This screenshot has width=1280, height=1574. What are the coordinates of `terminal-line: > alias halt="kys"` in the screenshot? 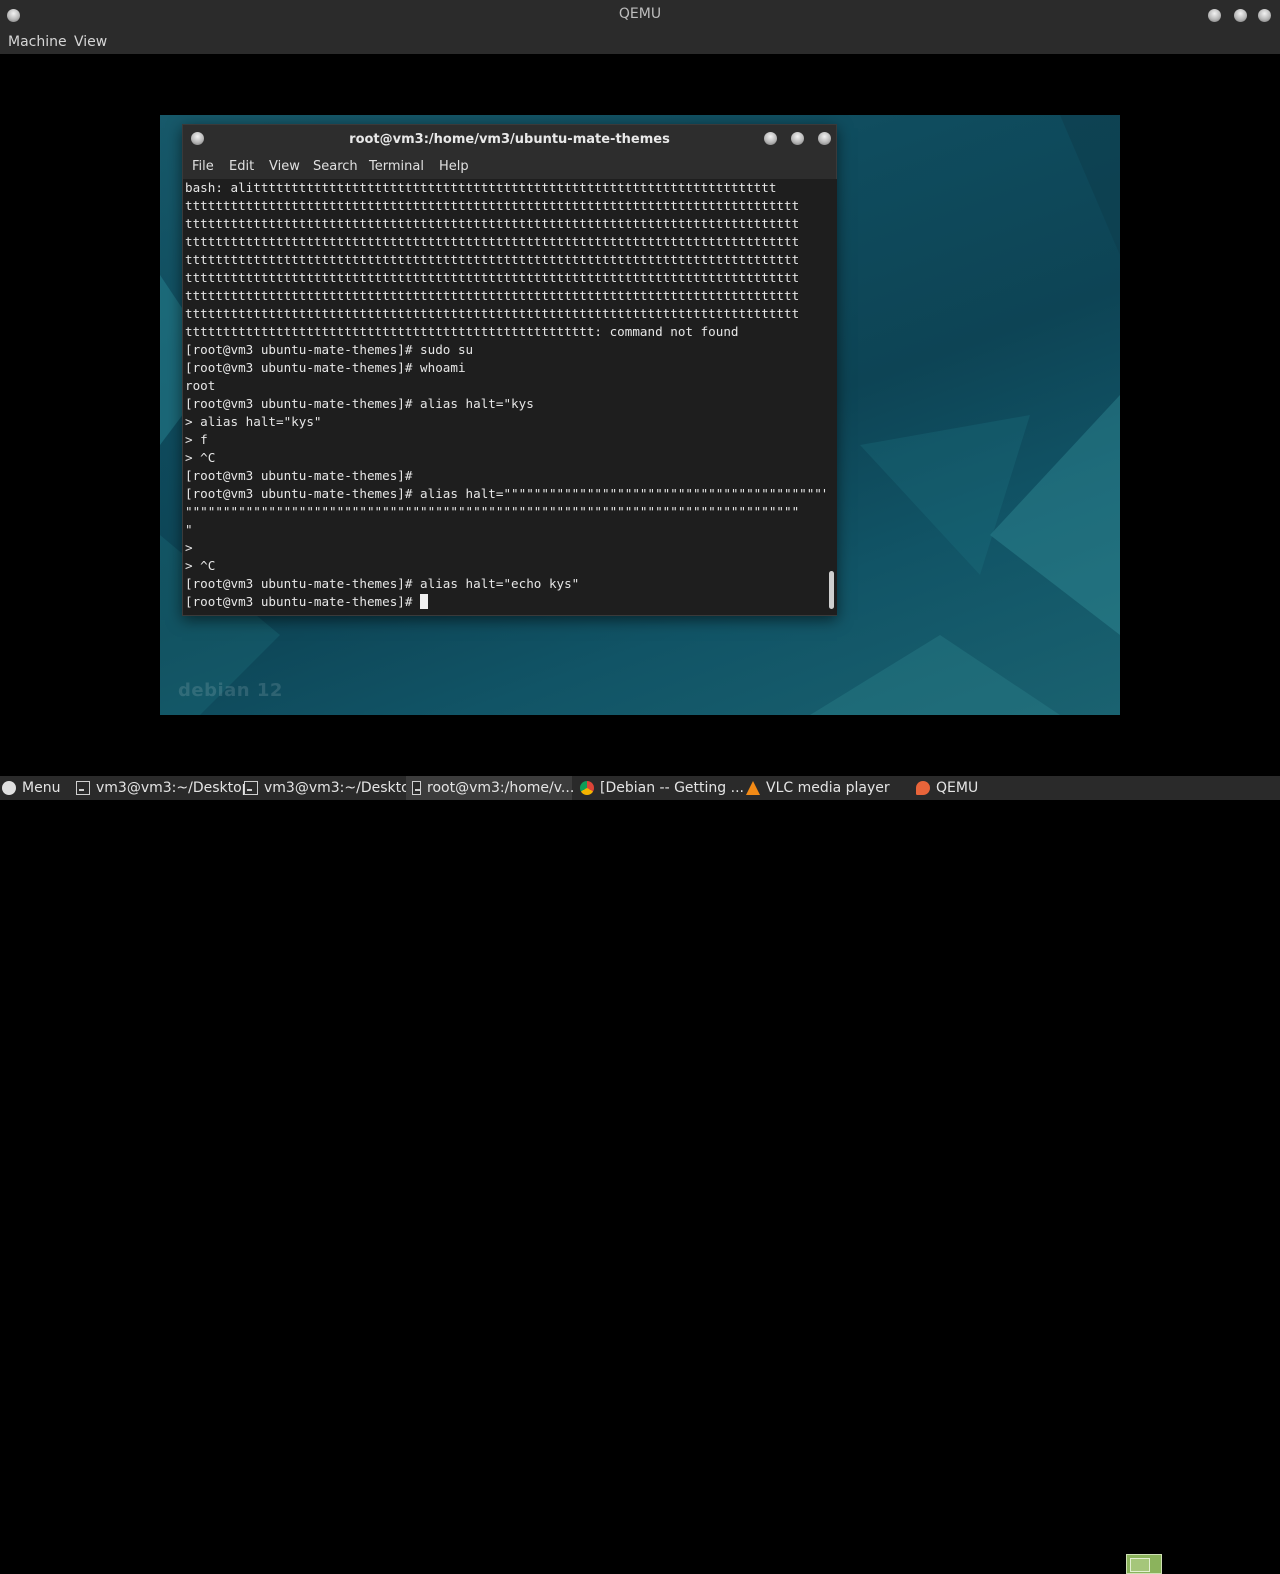 It's located at (253, 421).